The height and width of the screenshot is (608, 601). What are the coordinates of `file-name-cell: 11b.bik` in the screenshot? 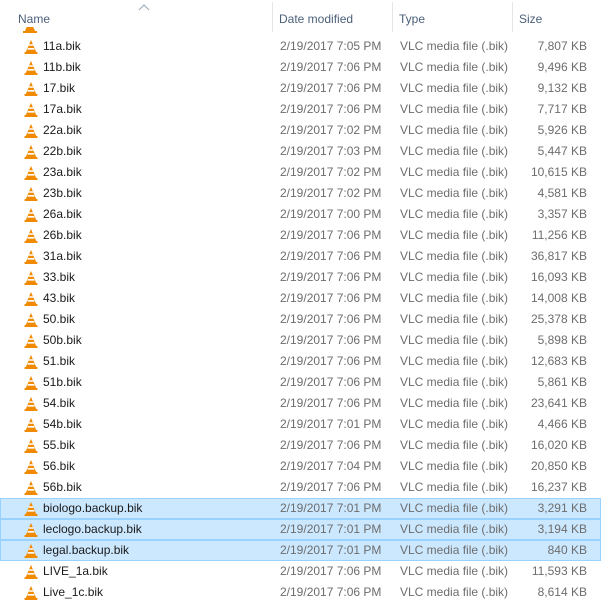 It's located at (148, 67).